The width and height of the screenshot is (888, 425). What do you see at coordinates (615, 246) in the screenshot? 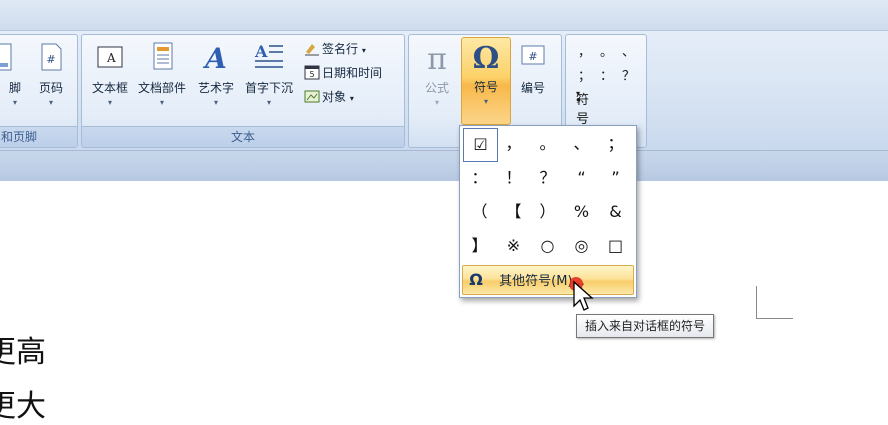
I see `symbol-cell: □` at bounding box center [615, 246].